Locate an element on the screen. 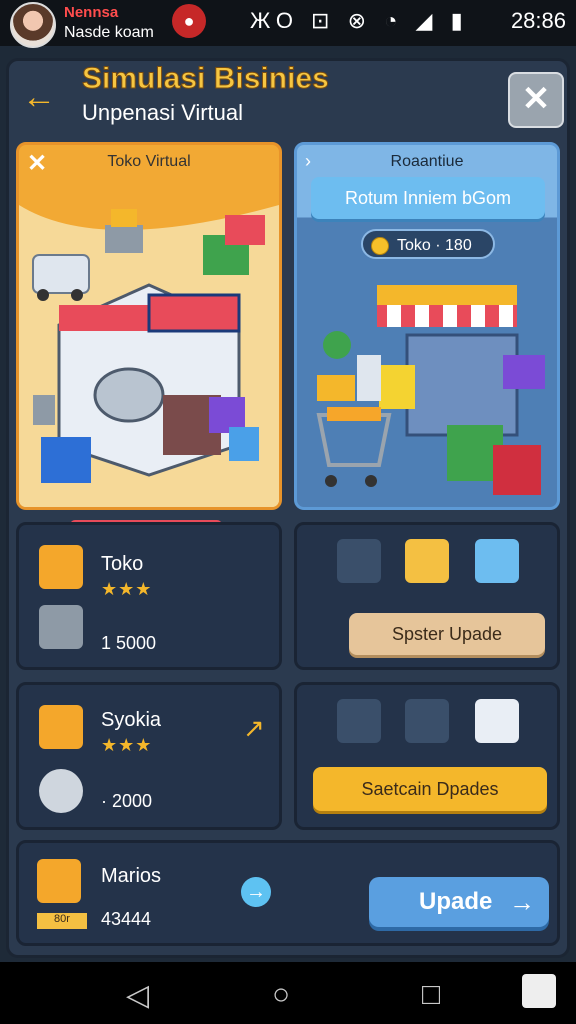 Image resolution: width=576 pixels, height=1024 pixels. upgrade-label: Upade is located at coordinates (456, 901).